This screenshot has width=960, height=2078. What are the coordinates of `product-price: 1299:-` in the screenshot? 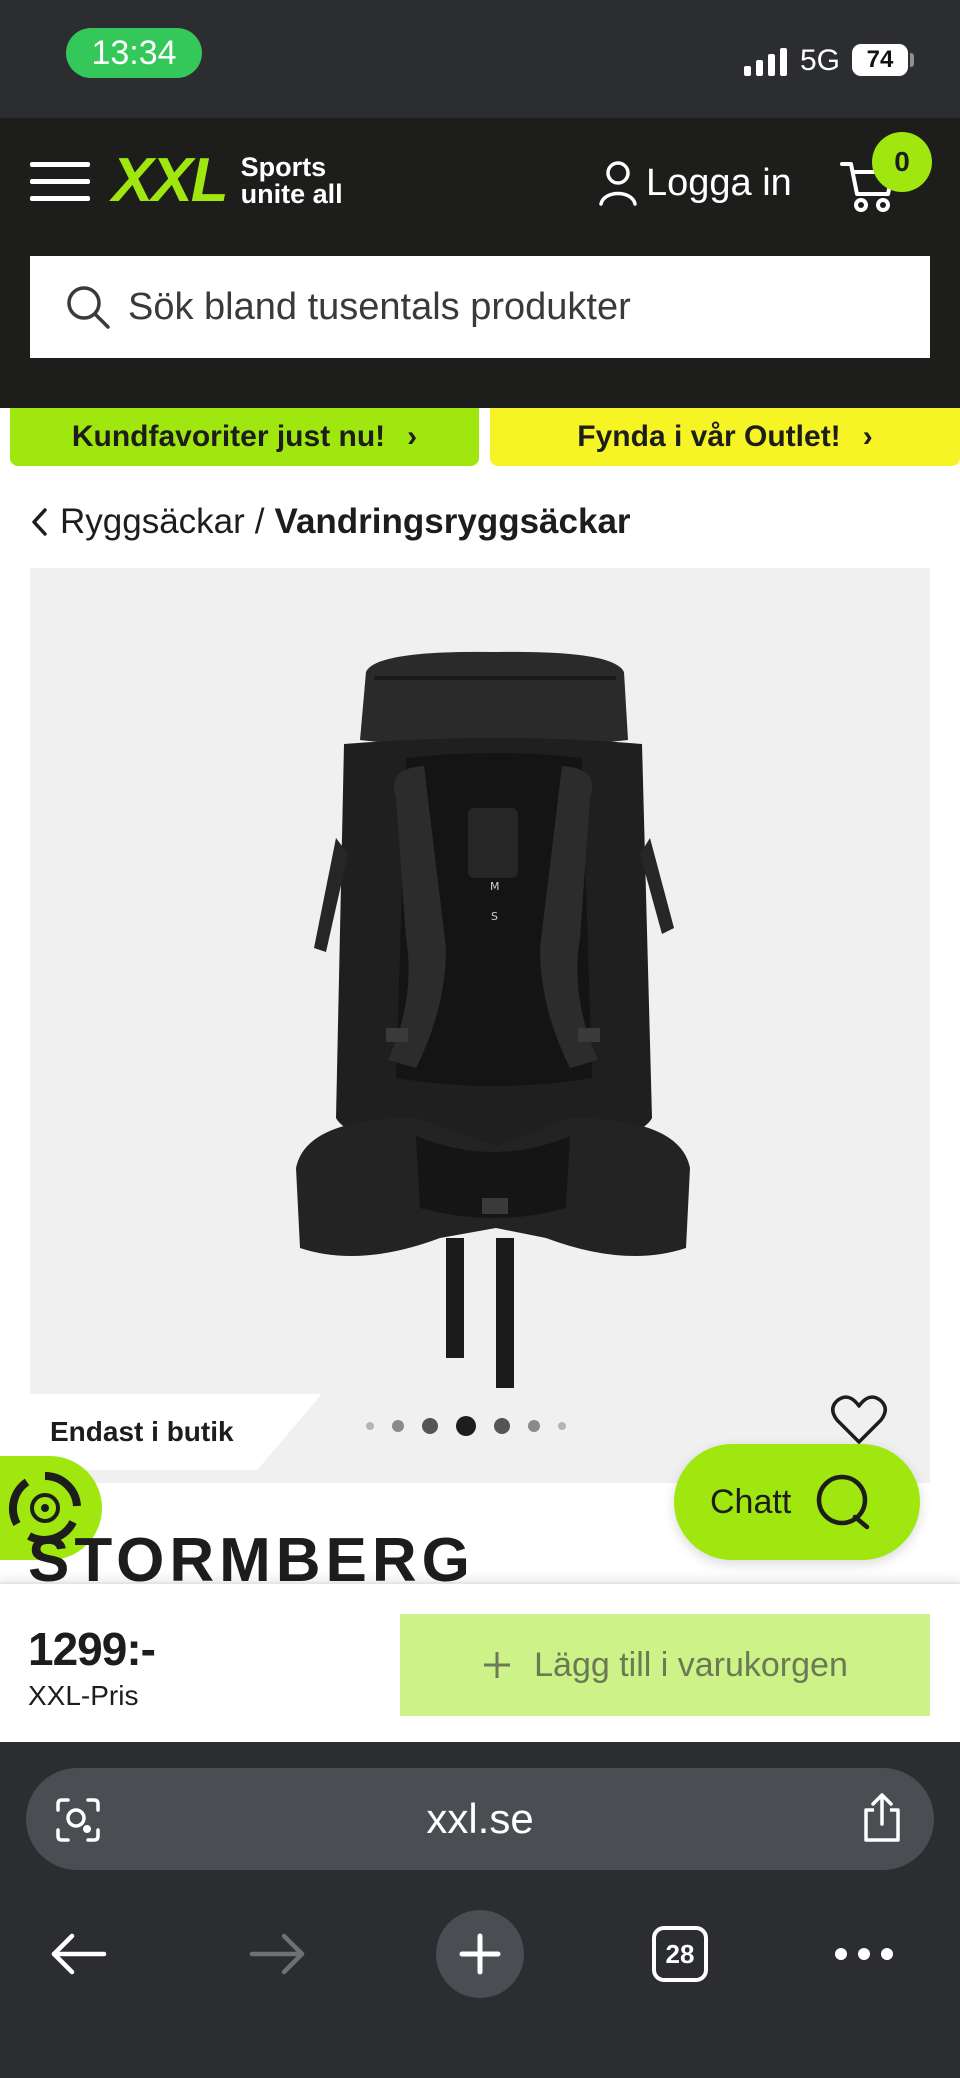 It's located at (92, 1649).